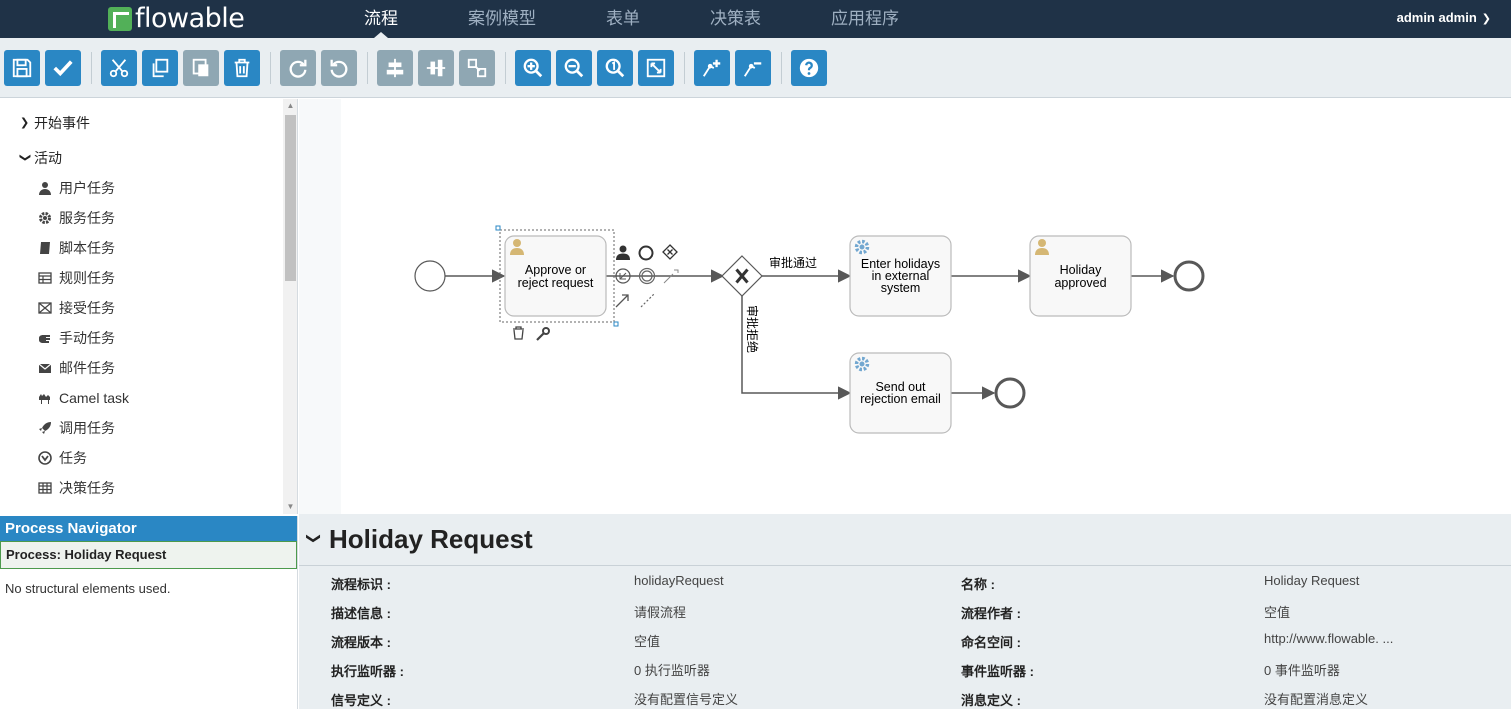 This screenshot has width=1511, height=709. I want to click on prop-value-name: Holiday Request, so click(1311, 580).